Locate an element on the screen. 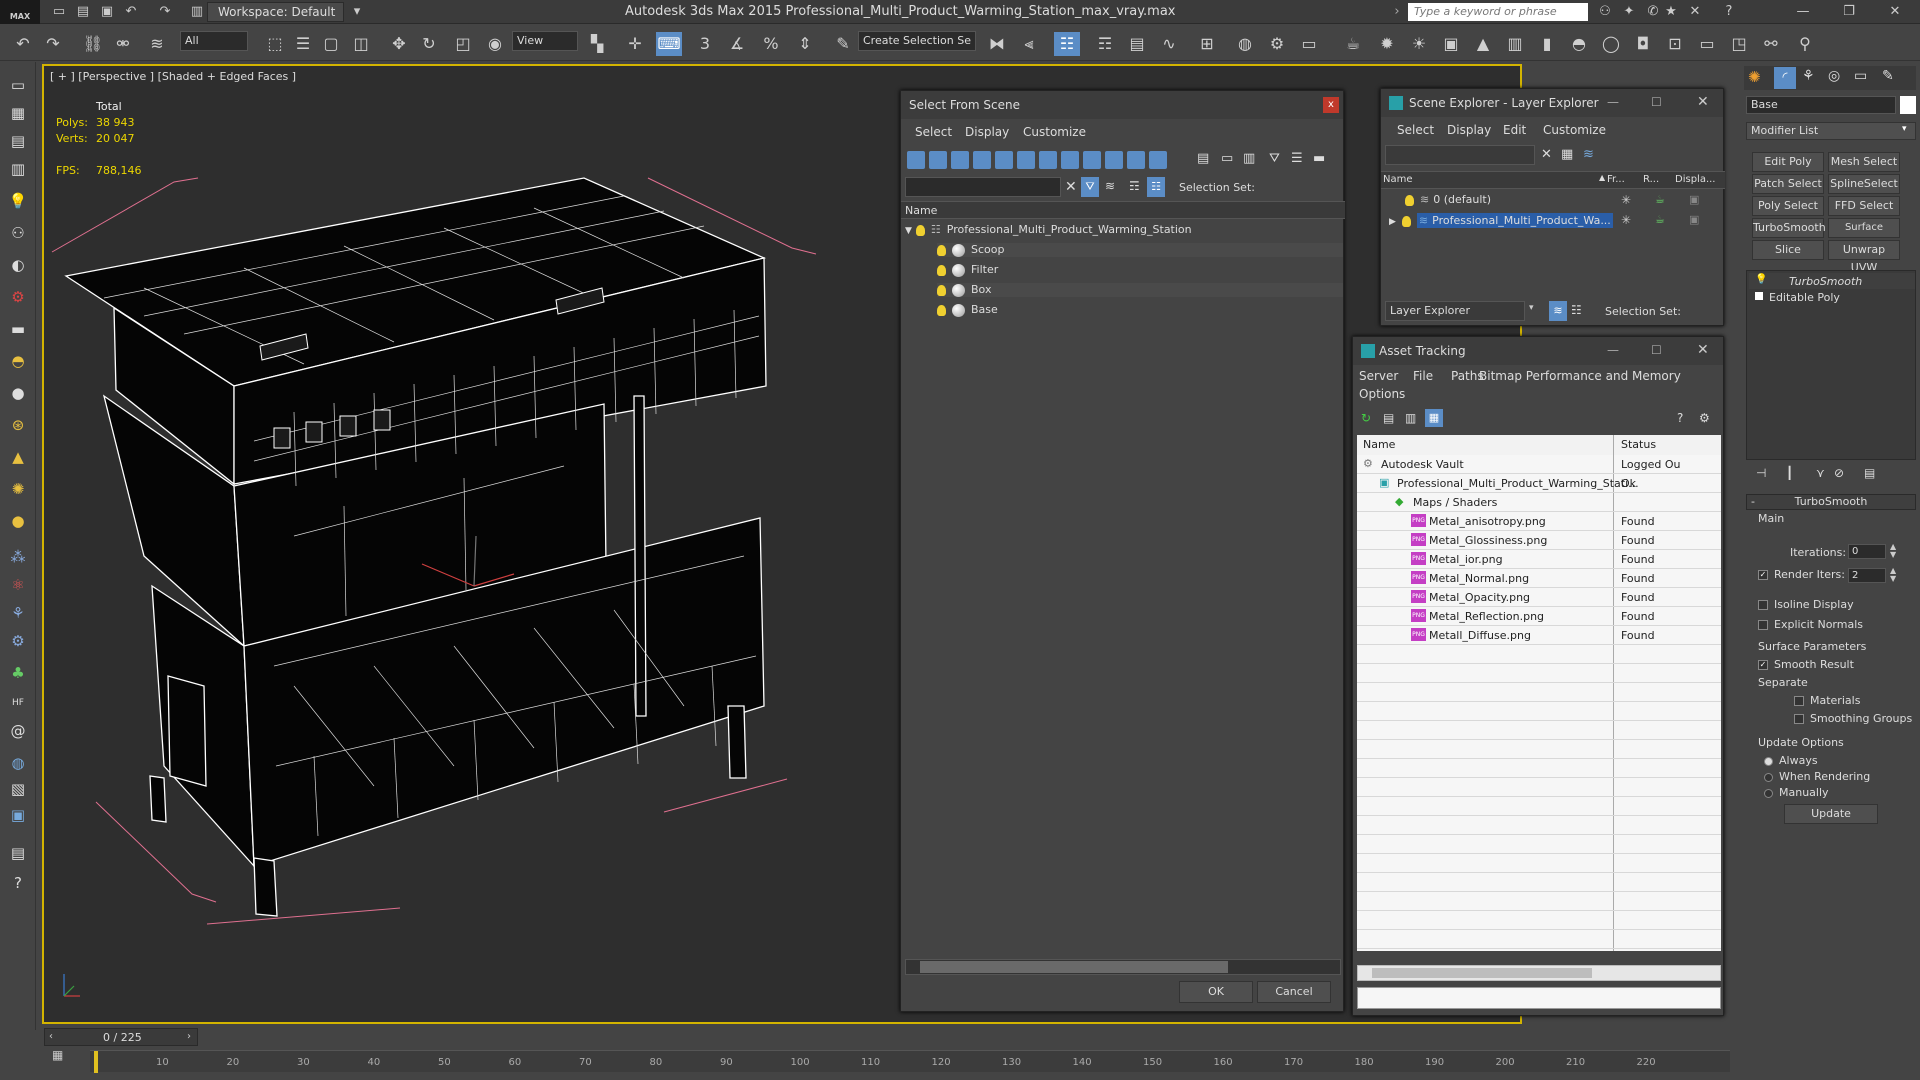 This screenshot has width=1920, height=1080. dynamics-icon: ⚛ is located at coordinates (18, 585).